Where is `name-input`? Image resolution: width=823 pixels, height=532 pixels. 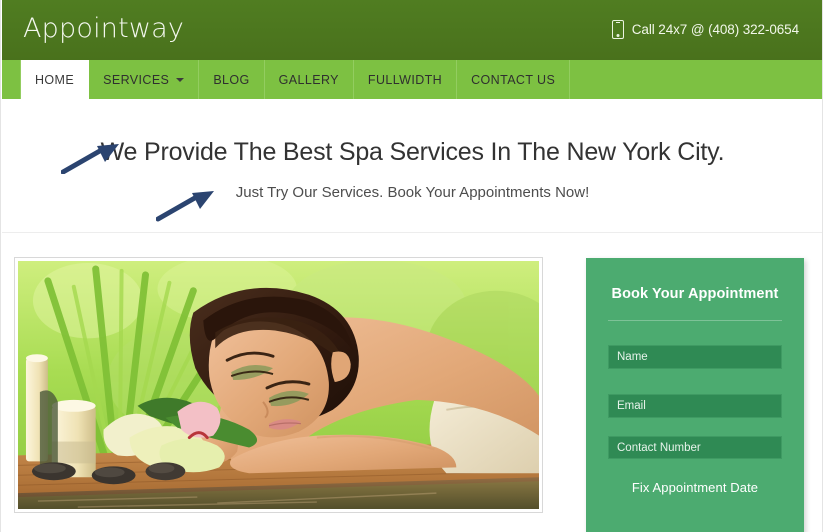 name-input is located at coordinates (695, 357).